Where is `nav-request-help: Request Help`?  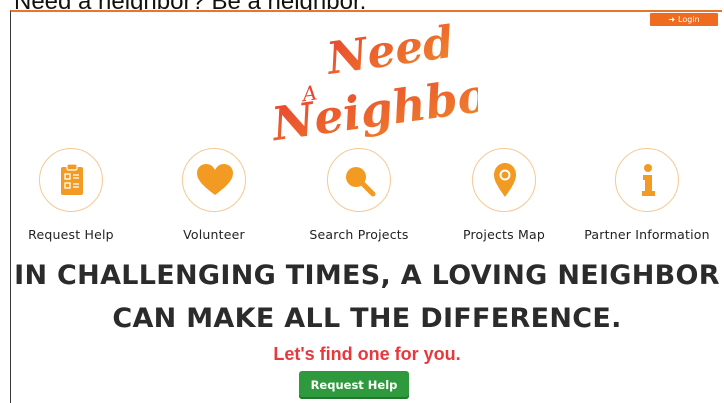
nav-request-help: Request Help is located at coordinates (73, 195).